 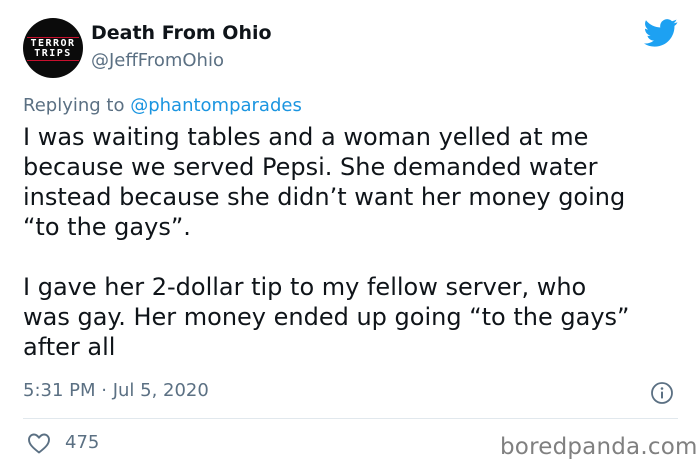 I want to click on watermark: boredpanda.com, so click(x=599, y=447).